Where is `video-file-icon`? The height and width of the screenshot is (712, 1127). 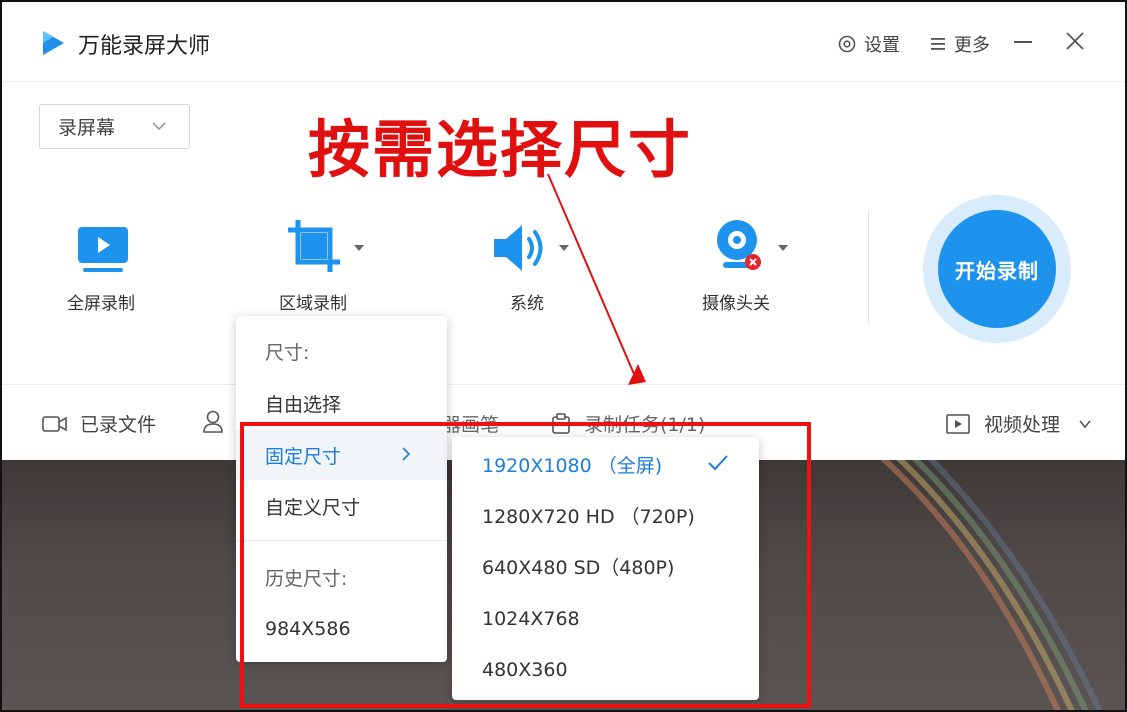 video-file-icon is located at coordinates (54, 423).